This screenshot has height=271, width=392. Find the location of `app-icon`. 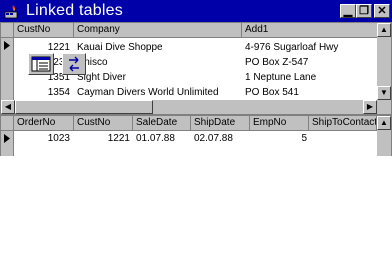

app-icon is located at coordinates (12, 11).